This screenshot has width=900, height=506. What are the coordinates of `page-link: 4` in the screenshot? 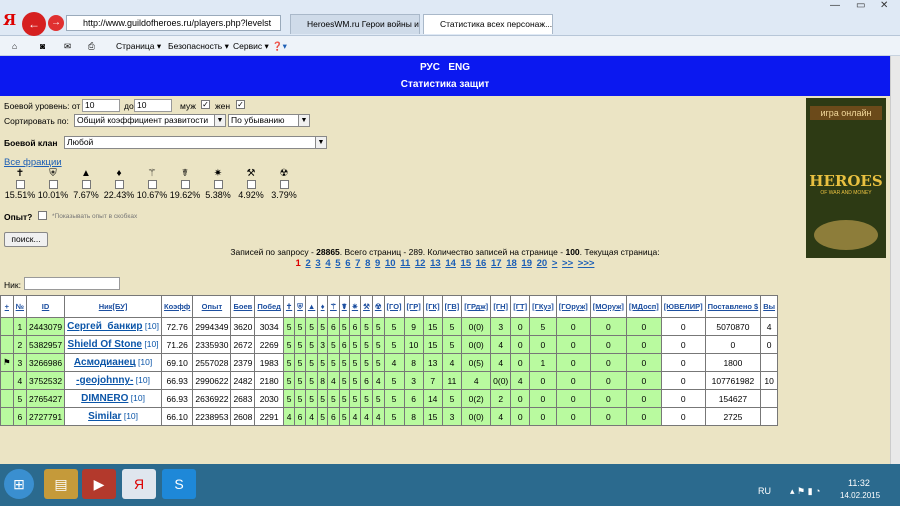 It's located at (327, 263).